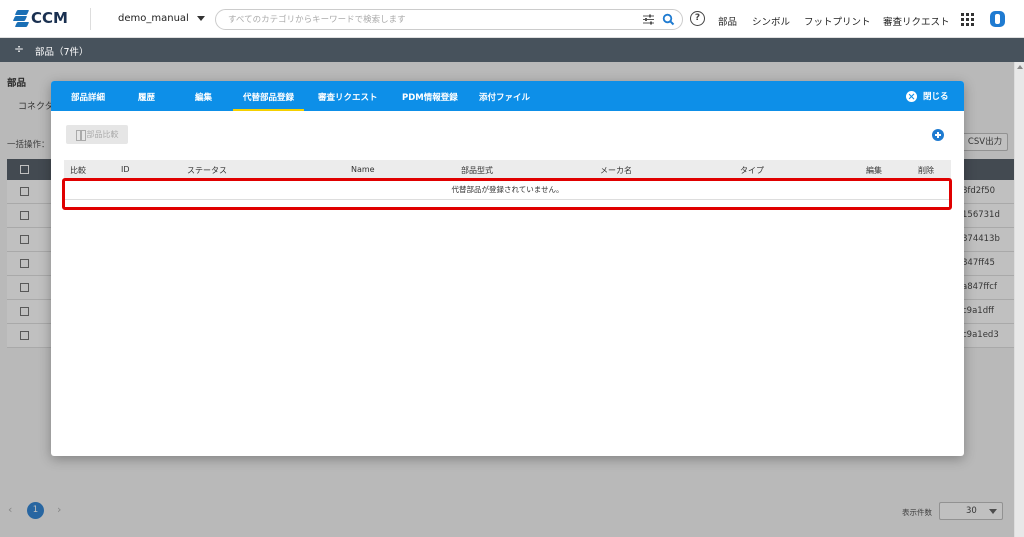 Image resolution: width=1024 pixels, height=537 pixels. I want to click on logo-mark-icon, so click(21, 18).